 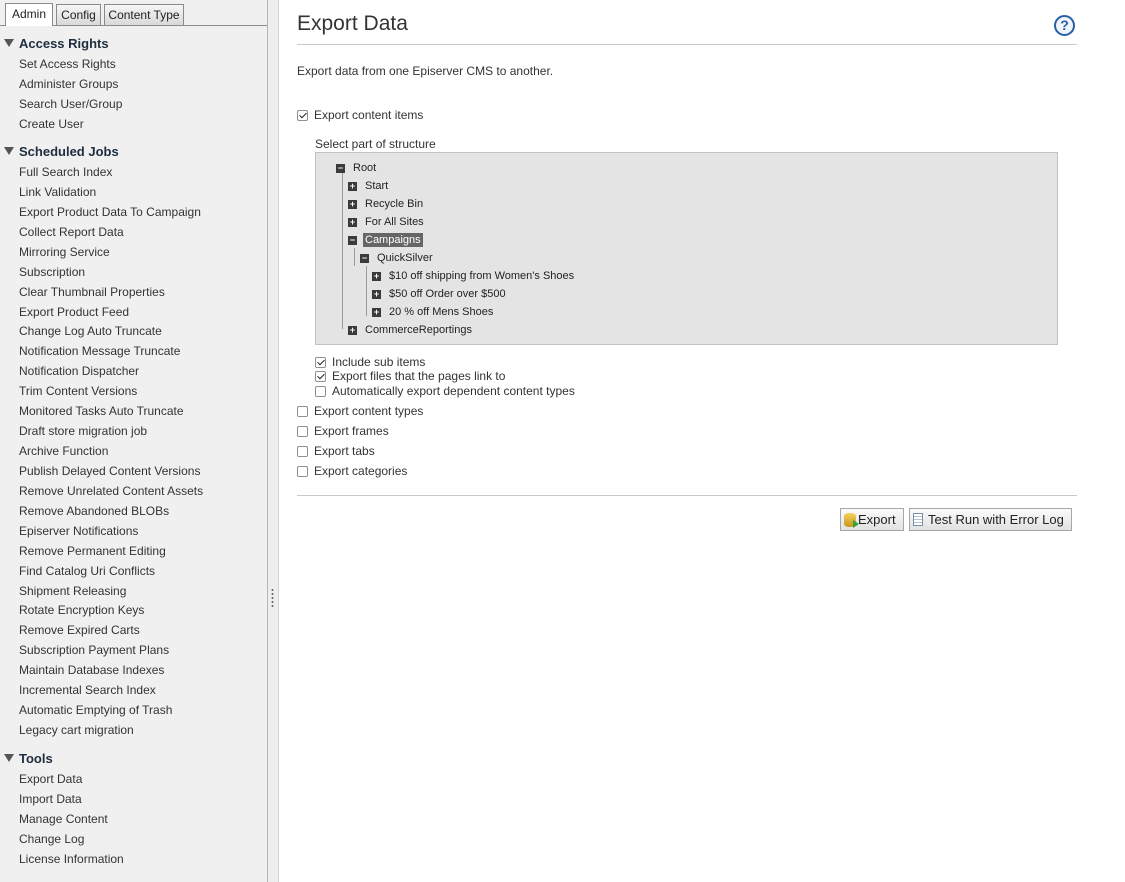 What do you see at coordinates (687, 44) in the screenshot?
I see `title-divider` at bounding box center [687, 44].